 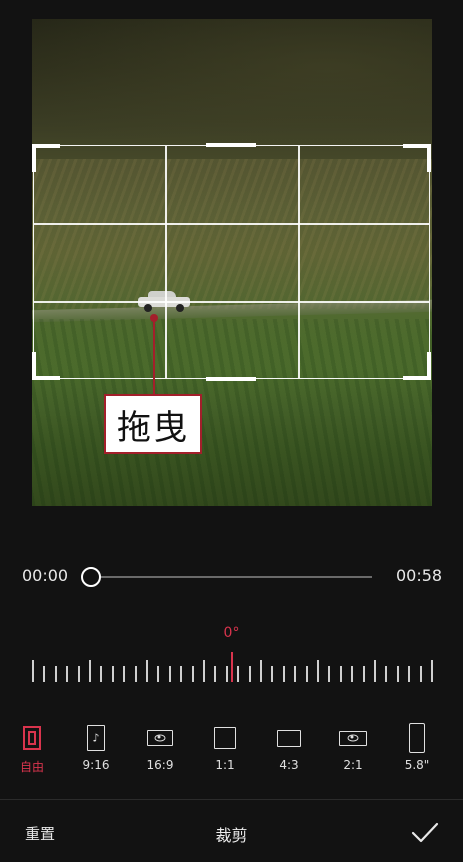 I want to click on annotation-line, so click(x=154, y=356).